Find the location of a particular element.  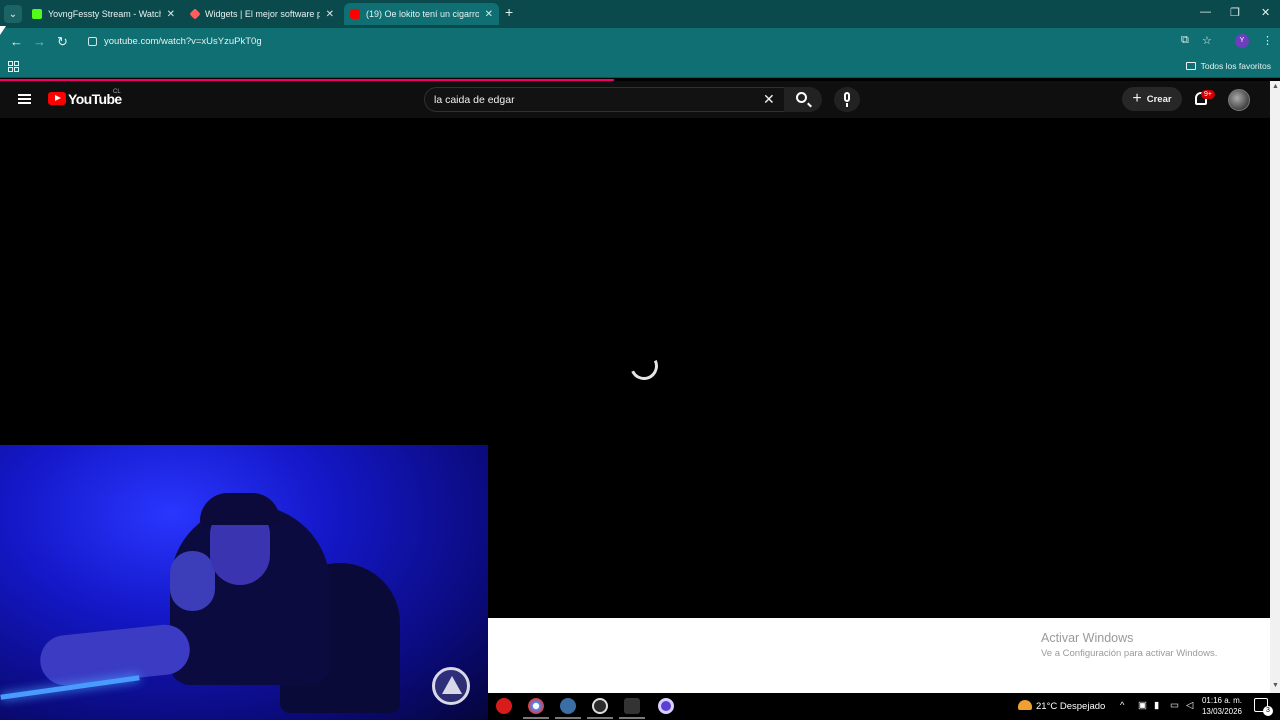

weather-text: 21°C Despejado is located at coordinates (1070, 706).